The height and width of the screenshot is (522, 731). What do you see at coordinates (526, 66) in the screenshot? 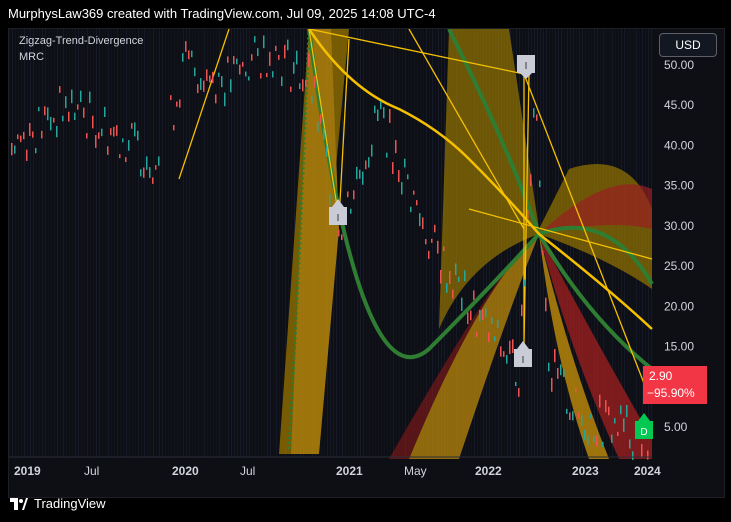
I see `svg-text: I` at bounding box center [526, 66].